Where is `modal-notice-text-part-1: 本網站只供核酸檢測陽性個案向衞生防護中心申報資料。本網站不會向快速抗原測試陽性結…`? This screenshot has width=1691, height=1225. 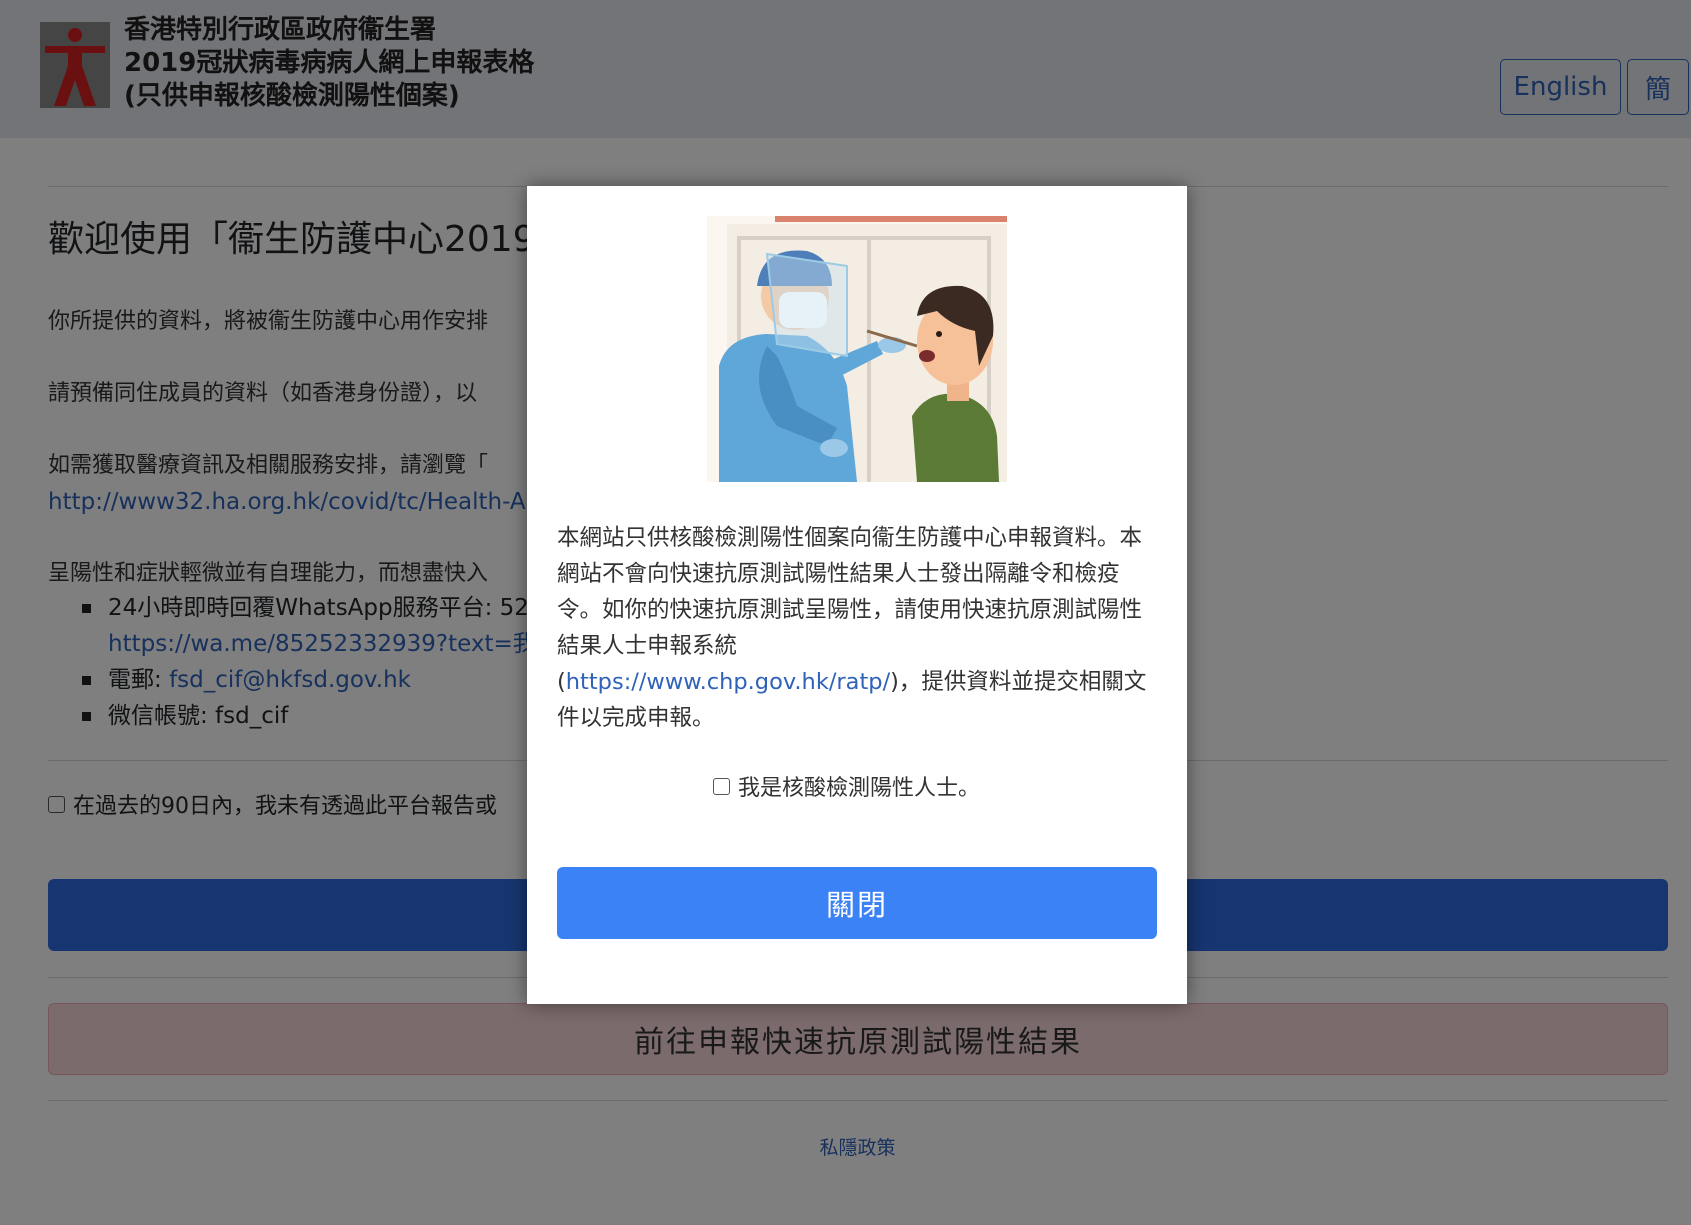 modal-notice-text-part-1: 本網站只供核酸檢測陽性個案向衞生防護中心申報資料。本網站不會向快速抗原測試陽性結… is located at coordinates (850, 592).